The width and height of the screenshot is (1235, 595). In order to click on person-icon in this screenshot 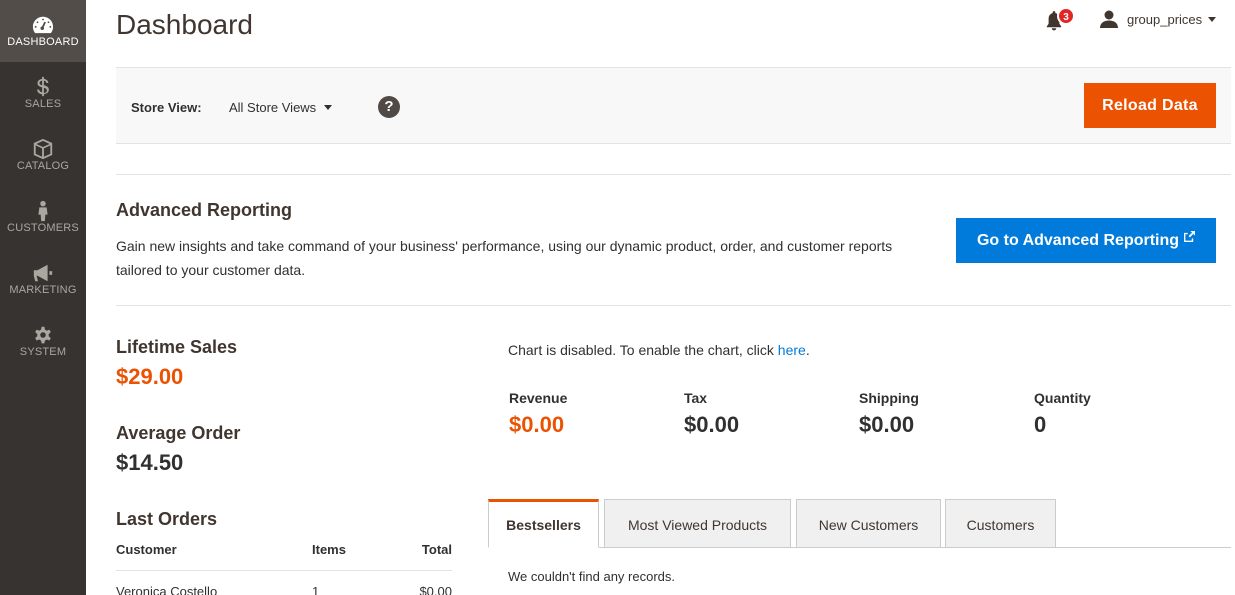, I will do `click(43, 204)`.